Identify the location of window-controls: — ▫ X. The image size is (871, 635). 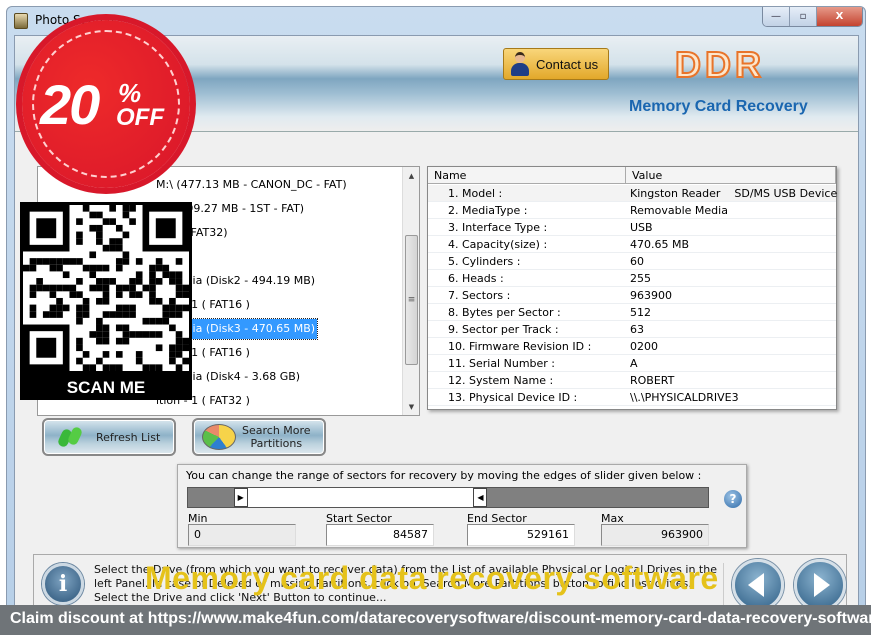
(812, 17).